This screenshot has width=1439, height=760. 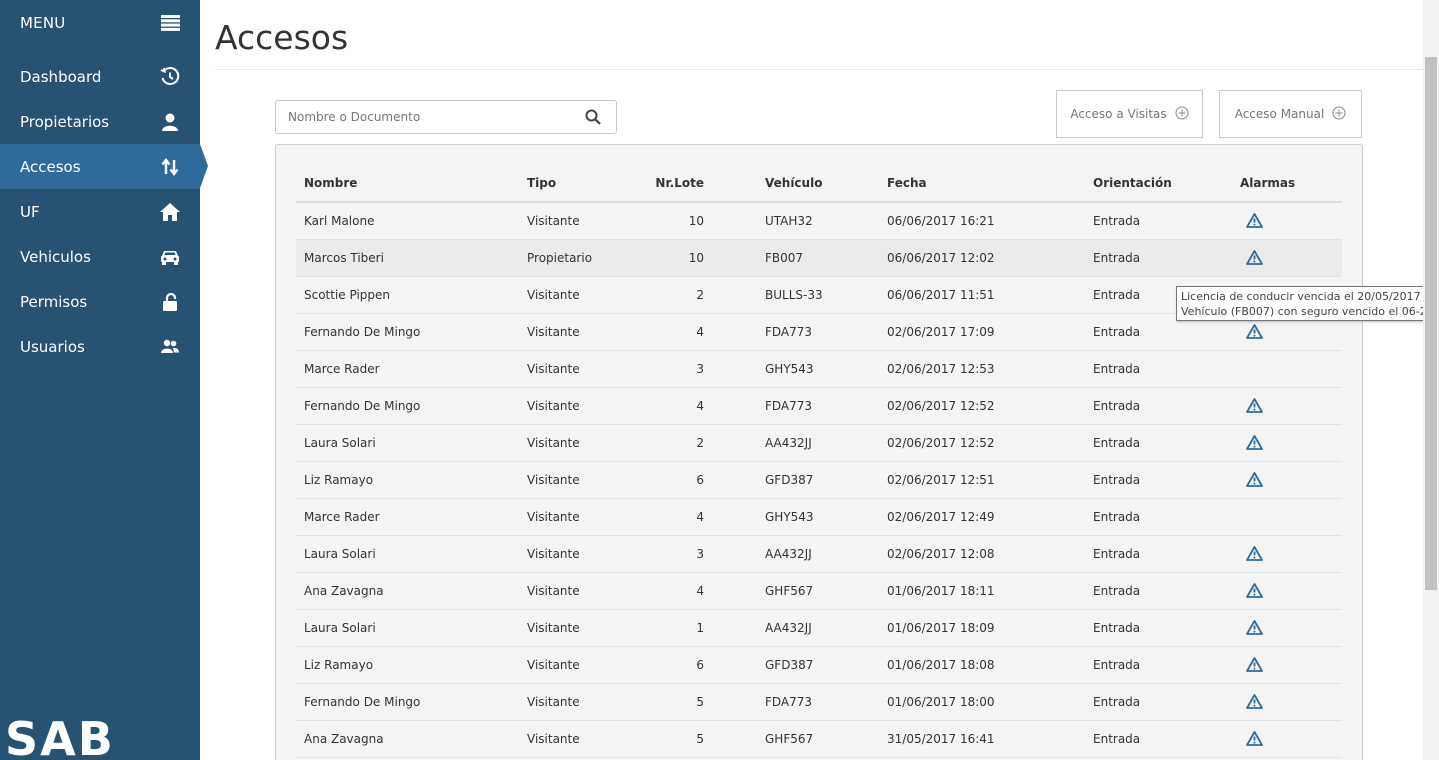 What do you see at coordinates (55, 256) in the screenshot?
I see `sidebar-item-label: Vehiculos` at bounding box center [55, 256].